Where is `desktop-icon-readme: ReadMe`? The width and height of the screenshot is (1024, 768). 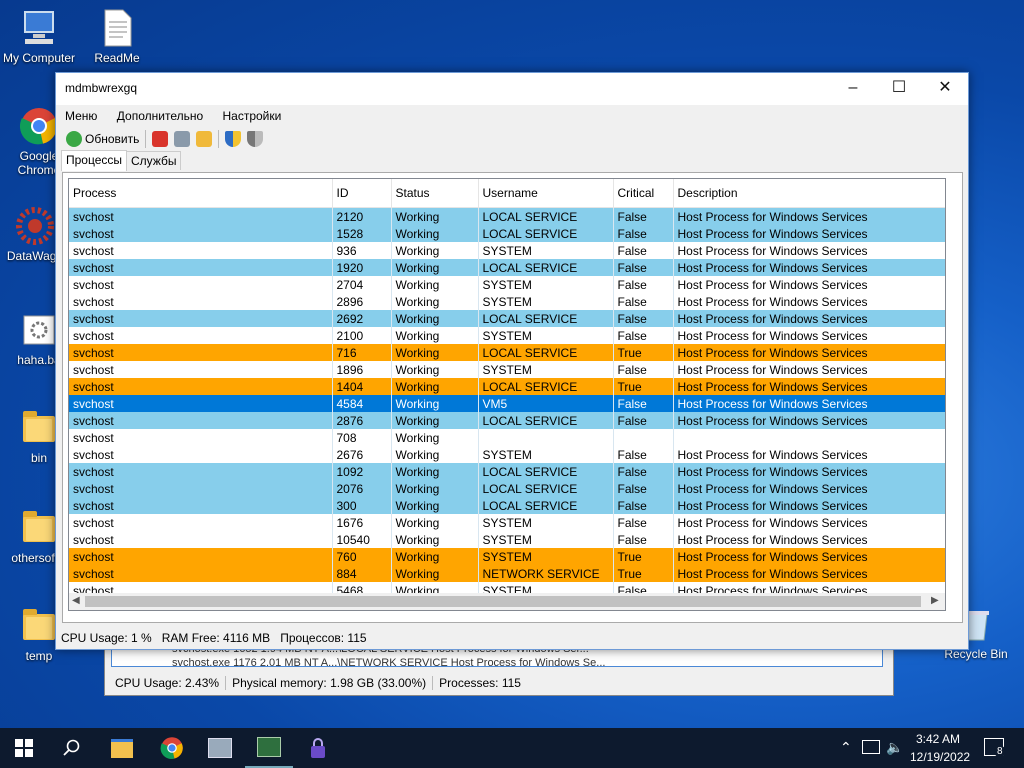 desktop-icon-readme: ReadMe is located at coordinates (117, 36).